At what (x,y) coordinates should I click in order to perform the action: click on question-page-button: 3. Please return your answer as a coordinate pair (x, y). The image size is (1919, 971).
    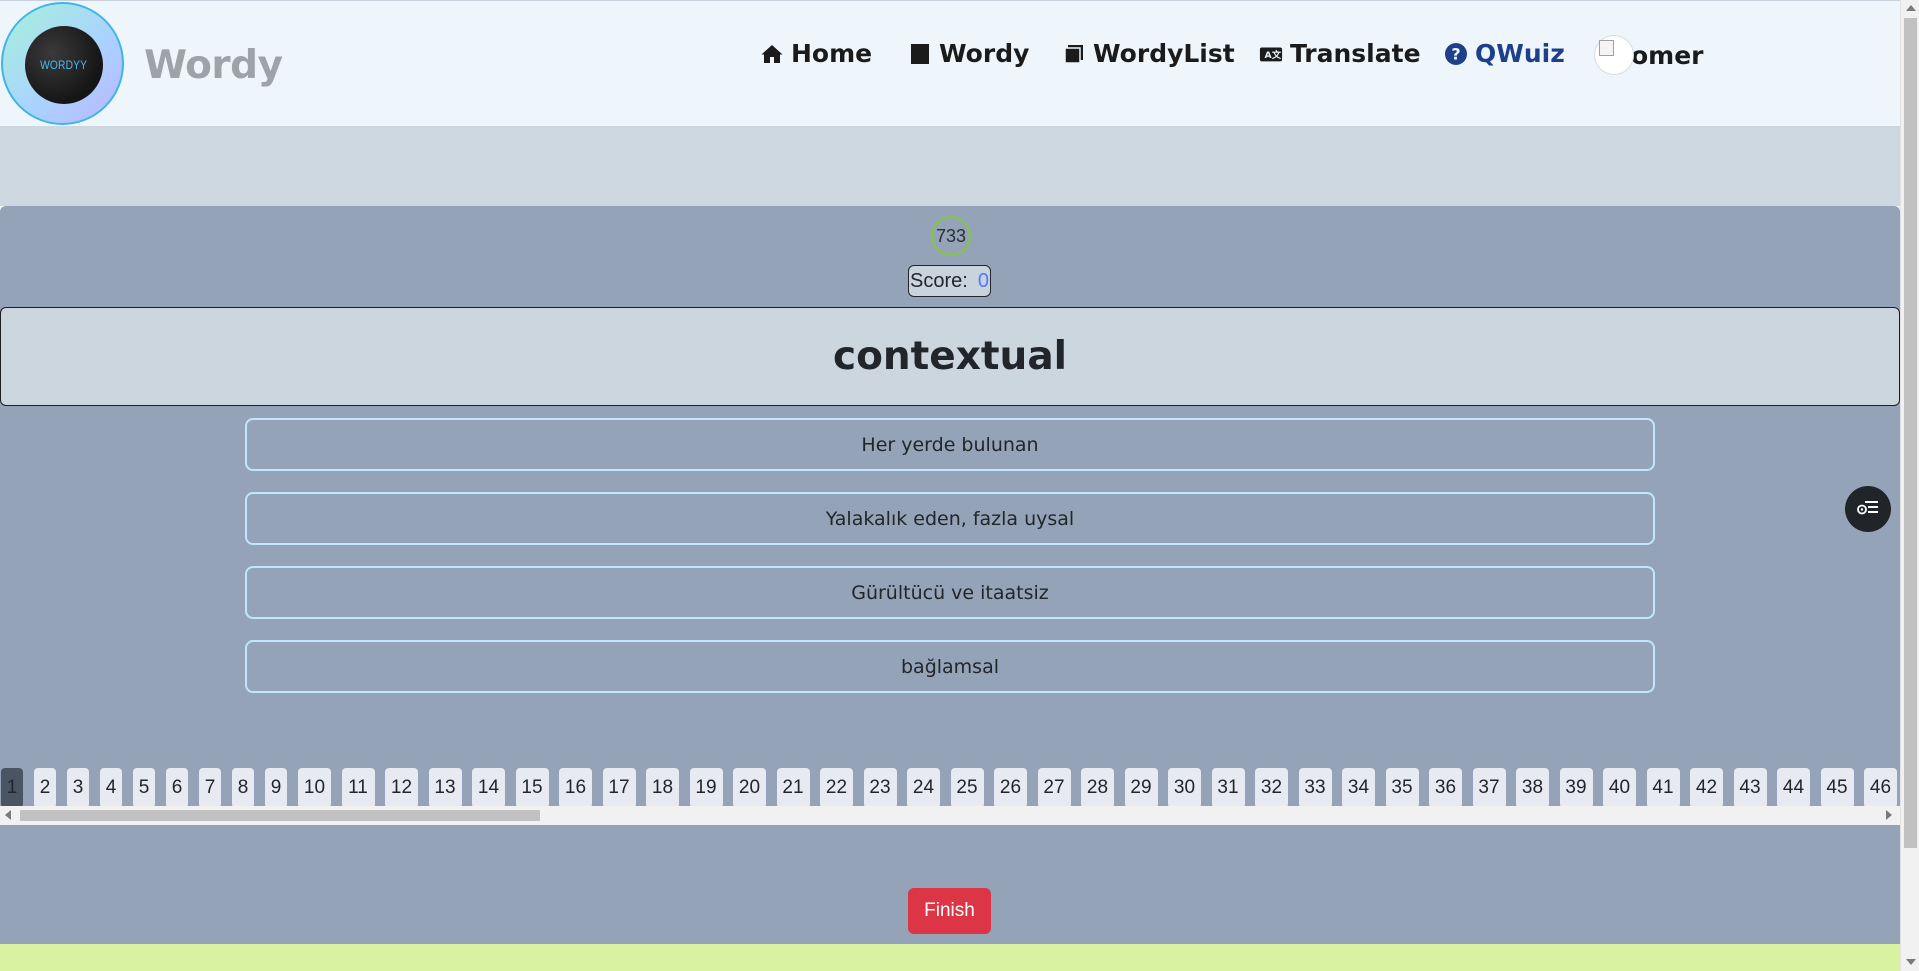
    Looking at the image, I should click on (78, 788).